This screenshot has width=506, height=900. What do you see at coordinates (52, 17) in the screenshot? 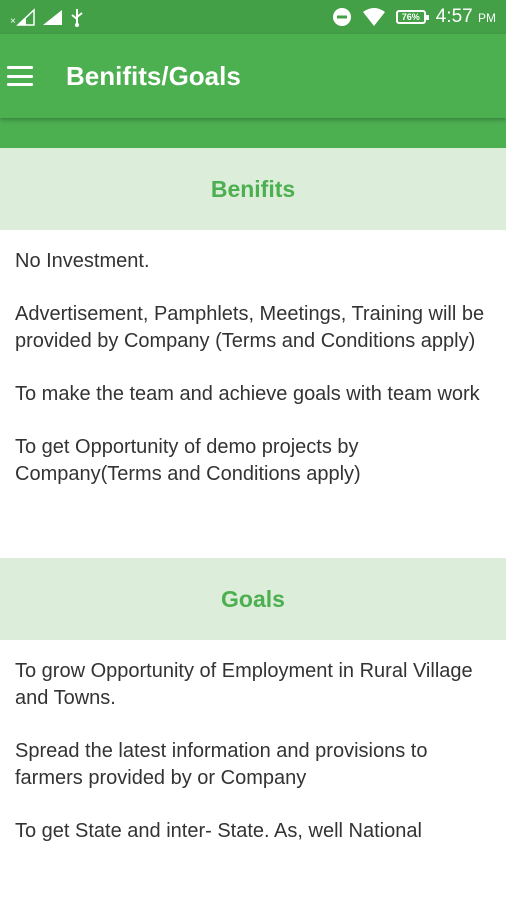
I see `signal-icon` at bounding box center [52, 17].